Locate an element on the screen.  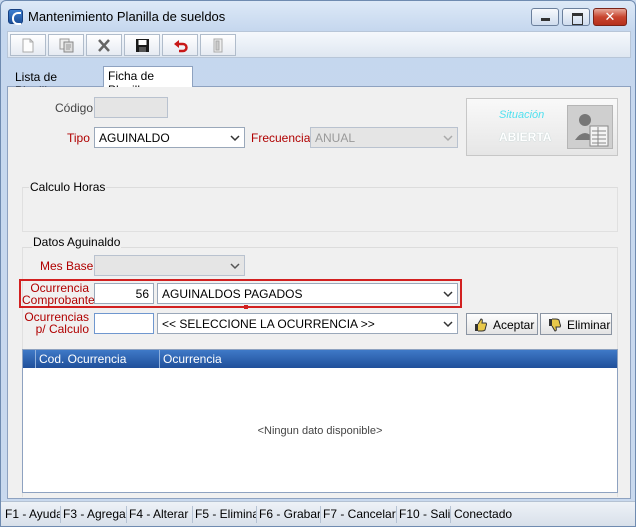
eliminar-button: Eliminar is located at coordinates (576, 324).